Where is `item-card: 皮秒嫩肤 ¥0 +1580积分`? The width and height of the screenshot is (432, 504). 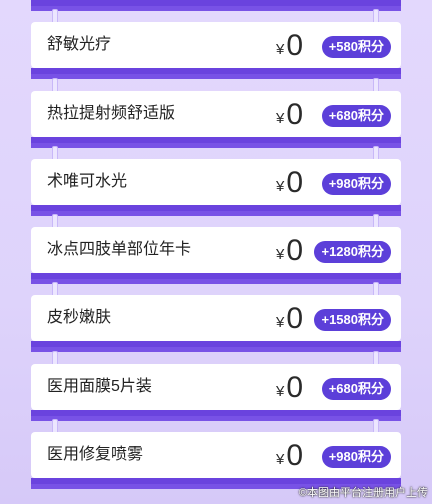
item-card: 皮秒嫩肤 ¥0 +1580积分 is located at coordinates (216, 318).